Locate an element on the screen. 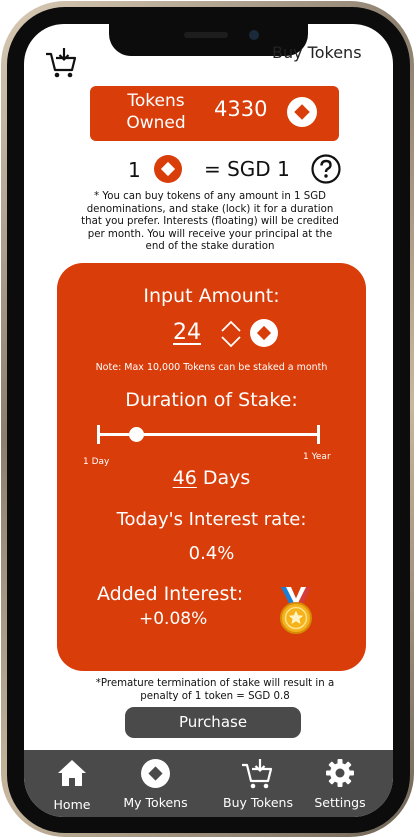  interest-rate-value: 0.4% is located at coordinates (211, 553).